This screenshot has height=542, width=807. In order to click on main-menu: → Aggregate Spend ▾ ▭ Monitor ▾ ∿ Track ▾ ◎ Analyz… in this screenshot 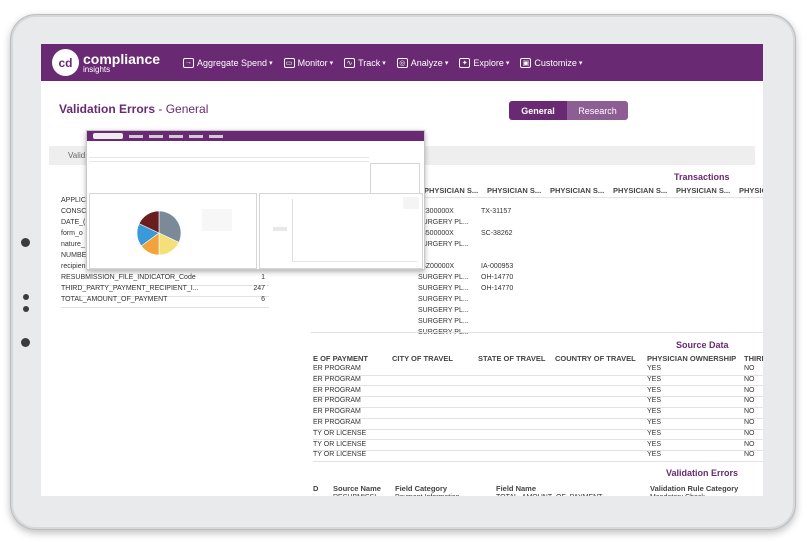, I will do `click(388, 62)`.